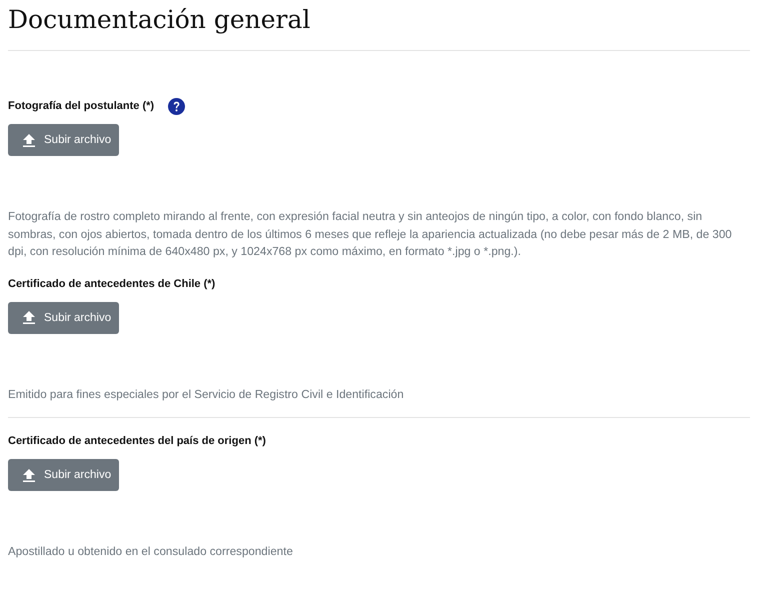  I want to click on help-text: Apostillado u obtenido en el consulado correspondiente, so click(151, 552).